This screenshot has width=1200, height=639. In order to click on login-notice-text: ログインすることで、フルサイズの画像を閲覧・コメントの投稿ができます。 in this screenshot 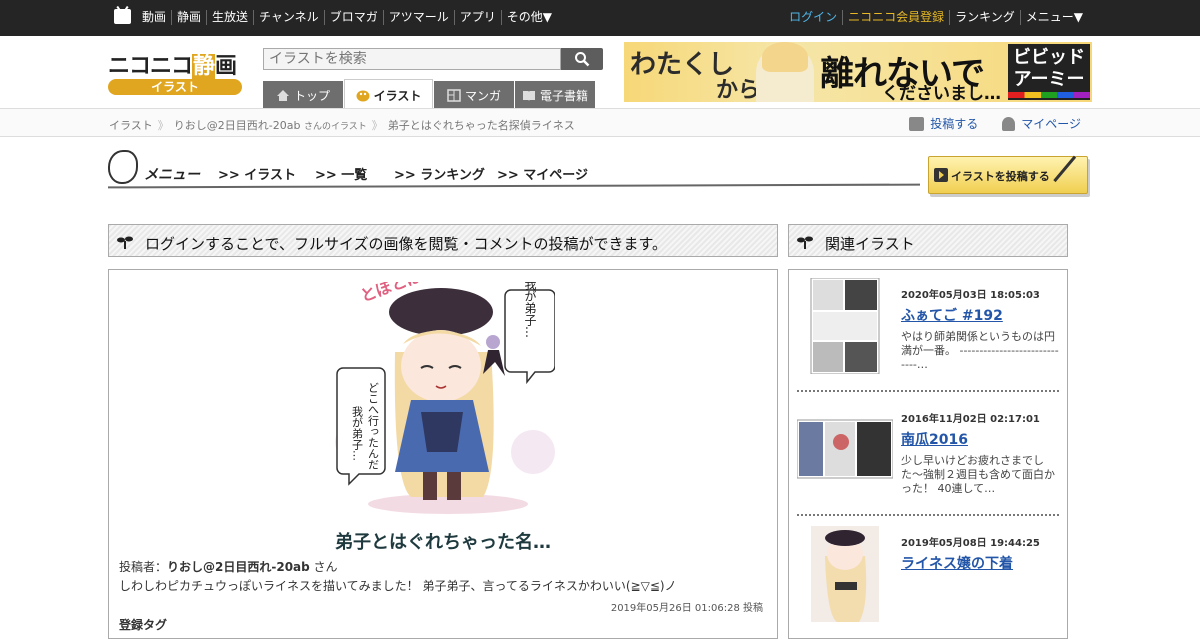, I will do `click(406, 244)`.